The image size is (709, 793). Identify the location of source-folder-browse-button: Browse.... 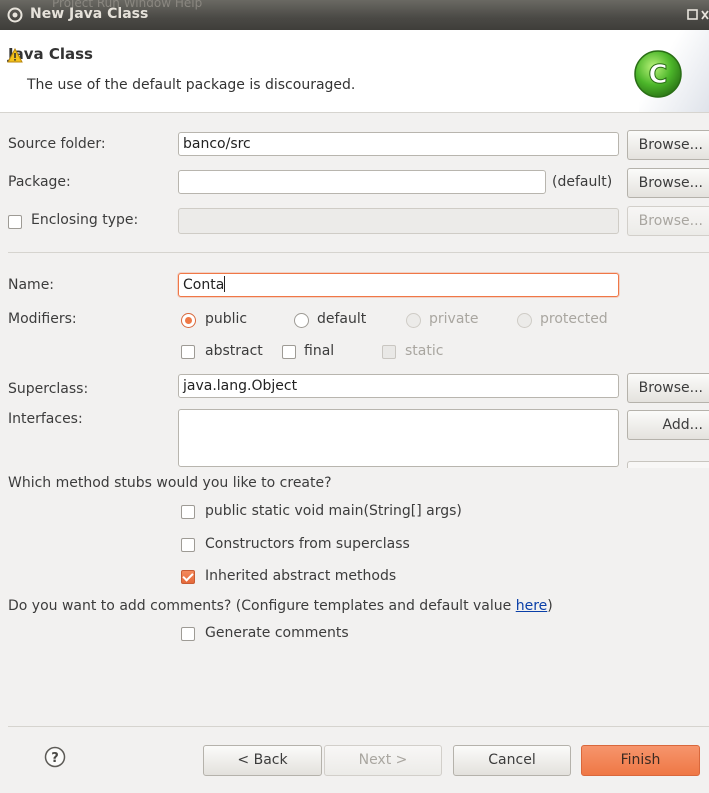
(668, 145).